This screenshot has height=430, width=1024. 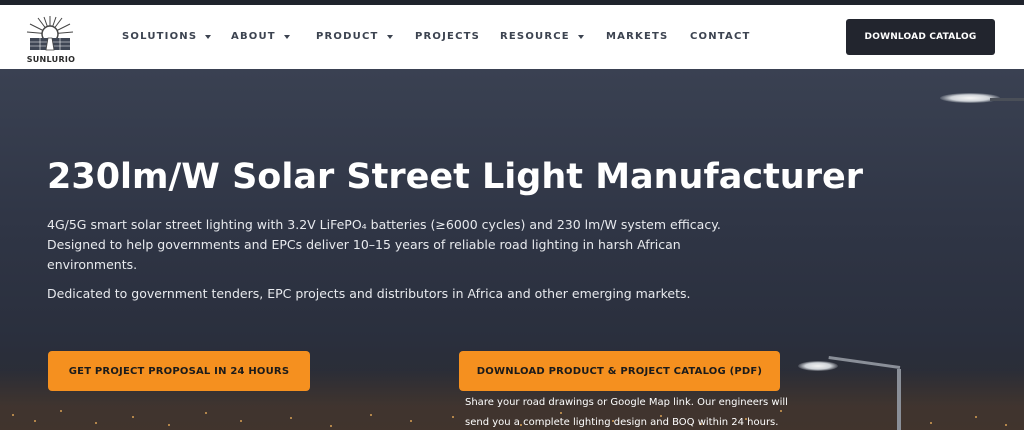 I want to click on nav-item-projects: PROJECTS, so click(x=447, y=36).